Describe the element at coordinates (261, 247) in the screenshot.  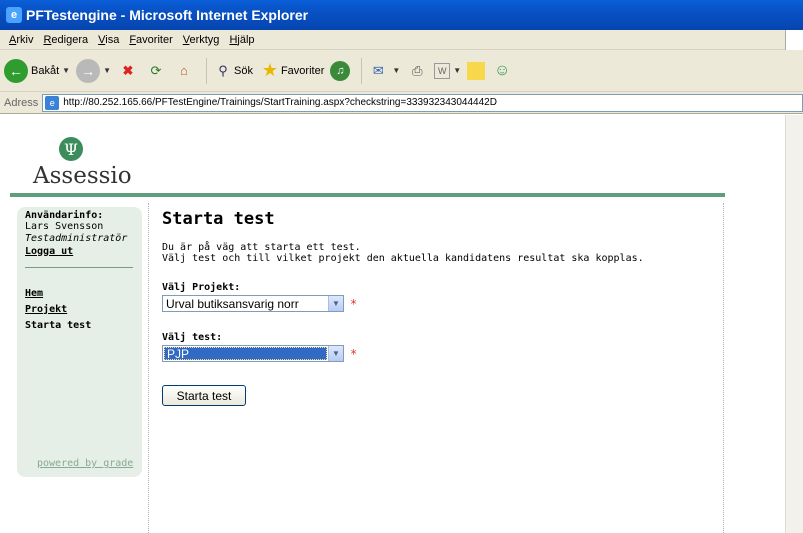
I see `intro-line-1: Du är på väg att starta ett test.` at that location.